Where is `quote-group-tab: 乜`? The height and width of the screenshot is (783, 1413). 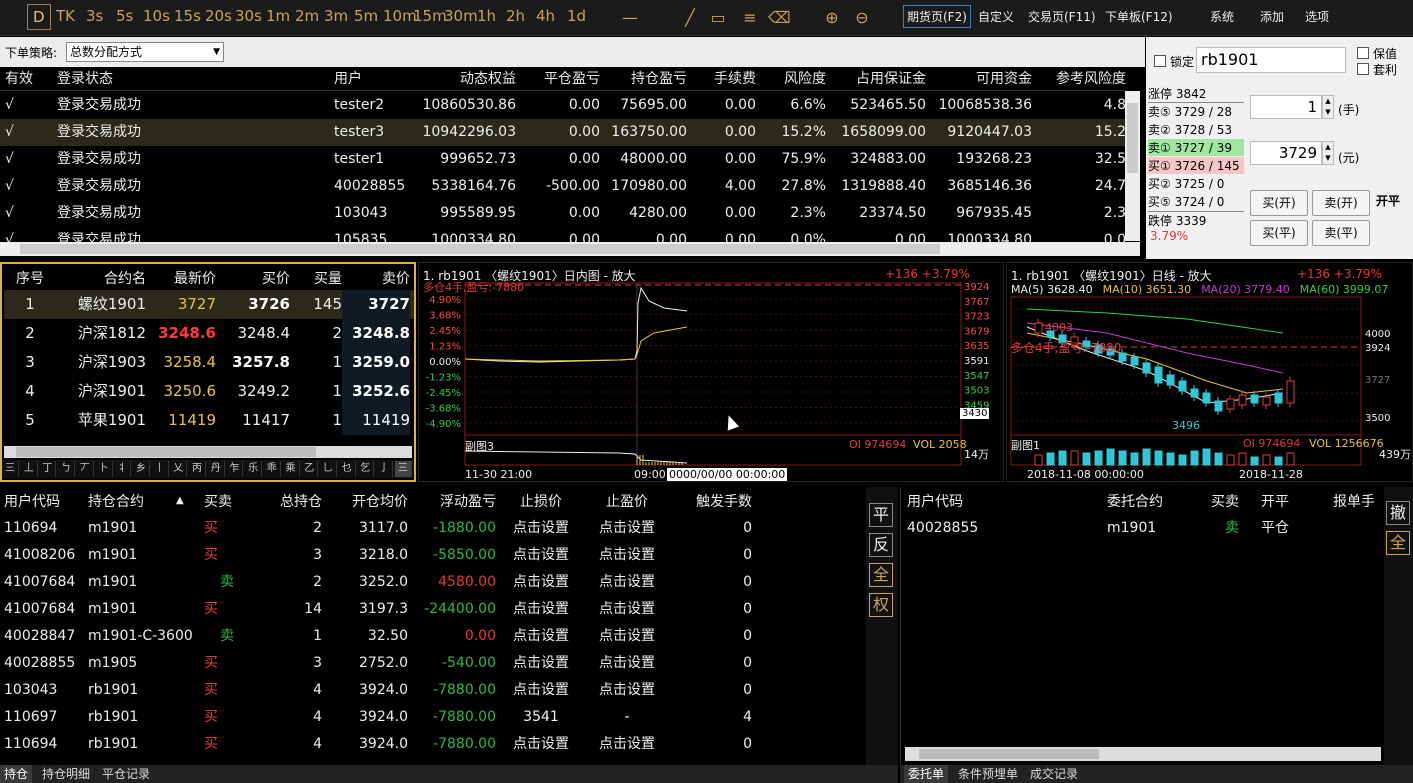
quote-group-tab: 乜 is located at coordinates (347, 469).